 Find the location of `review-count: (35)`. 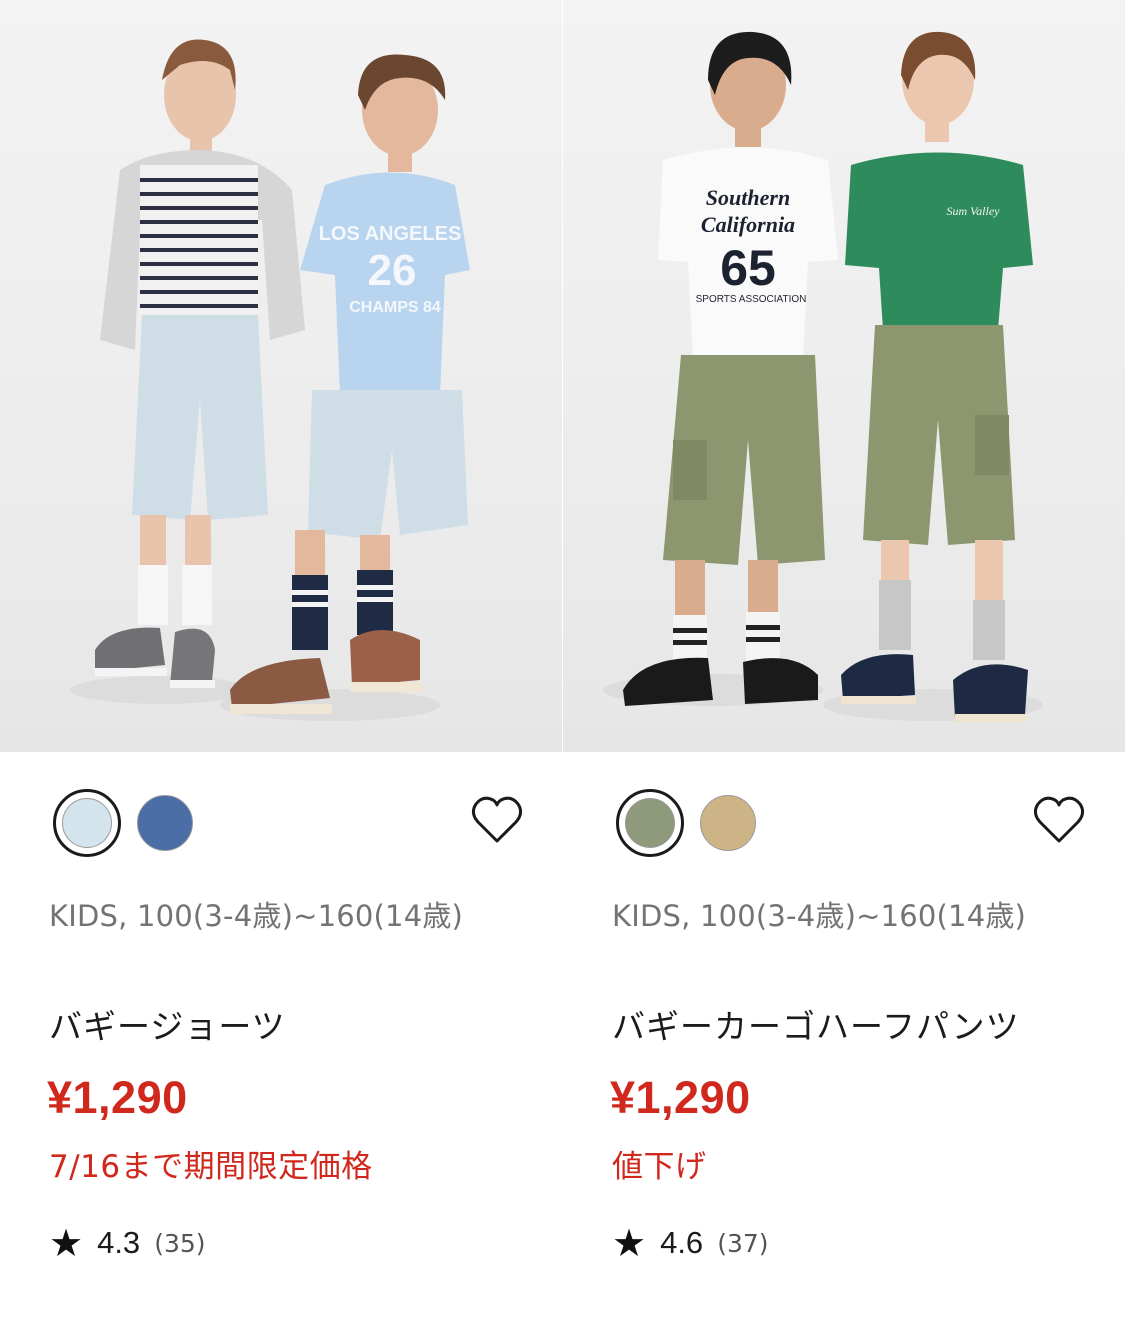

review-count: (35) is located at coordinates (180, 1243).